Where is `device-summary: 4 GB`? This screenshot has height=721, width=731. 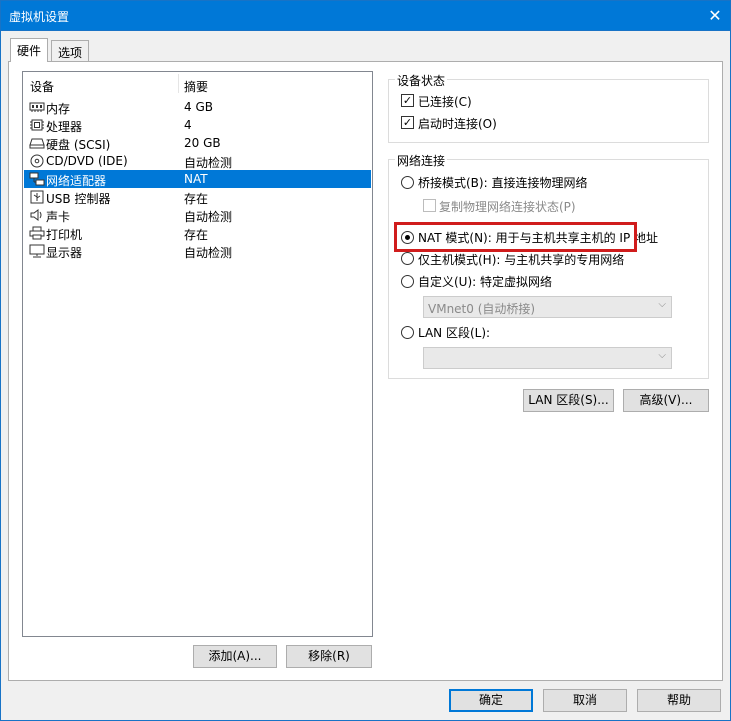
device-summary: 4 GB is located at coordinates (198, 107).